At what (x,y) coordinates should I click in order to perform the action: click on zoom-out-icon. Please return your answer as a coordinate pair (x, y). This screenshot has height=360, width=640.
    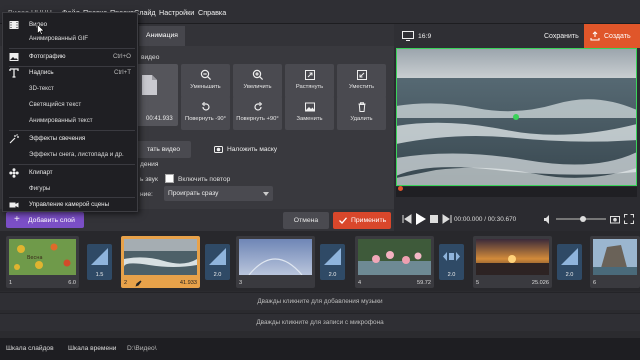
    Looking at the image, I should click on (205, 75).